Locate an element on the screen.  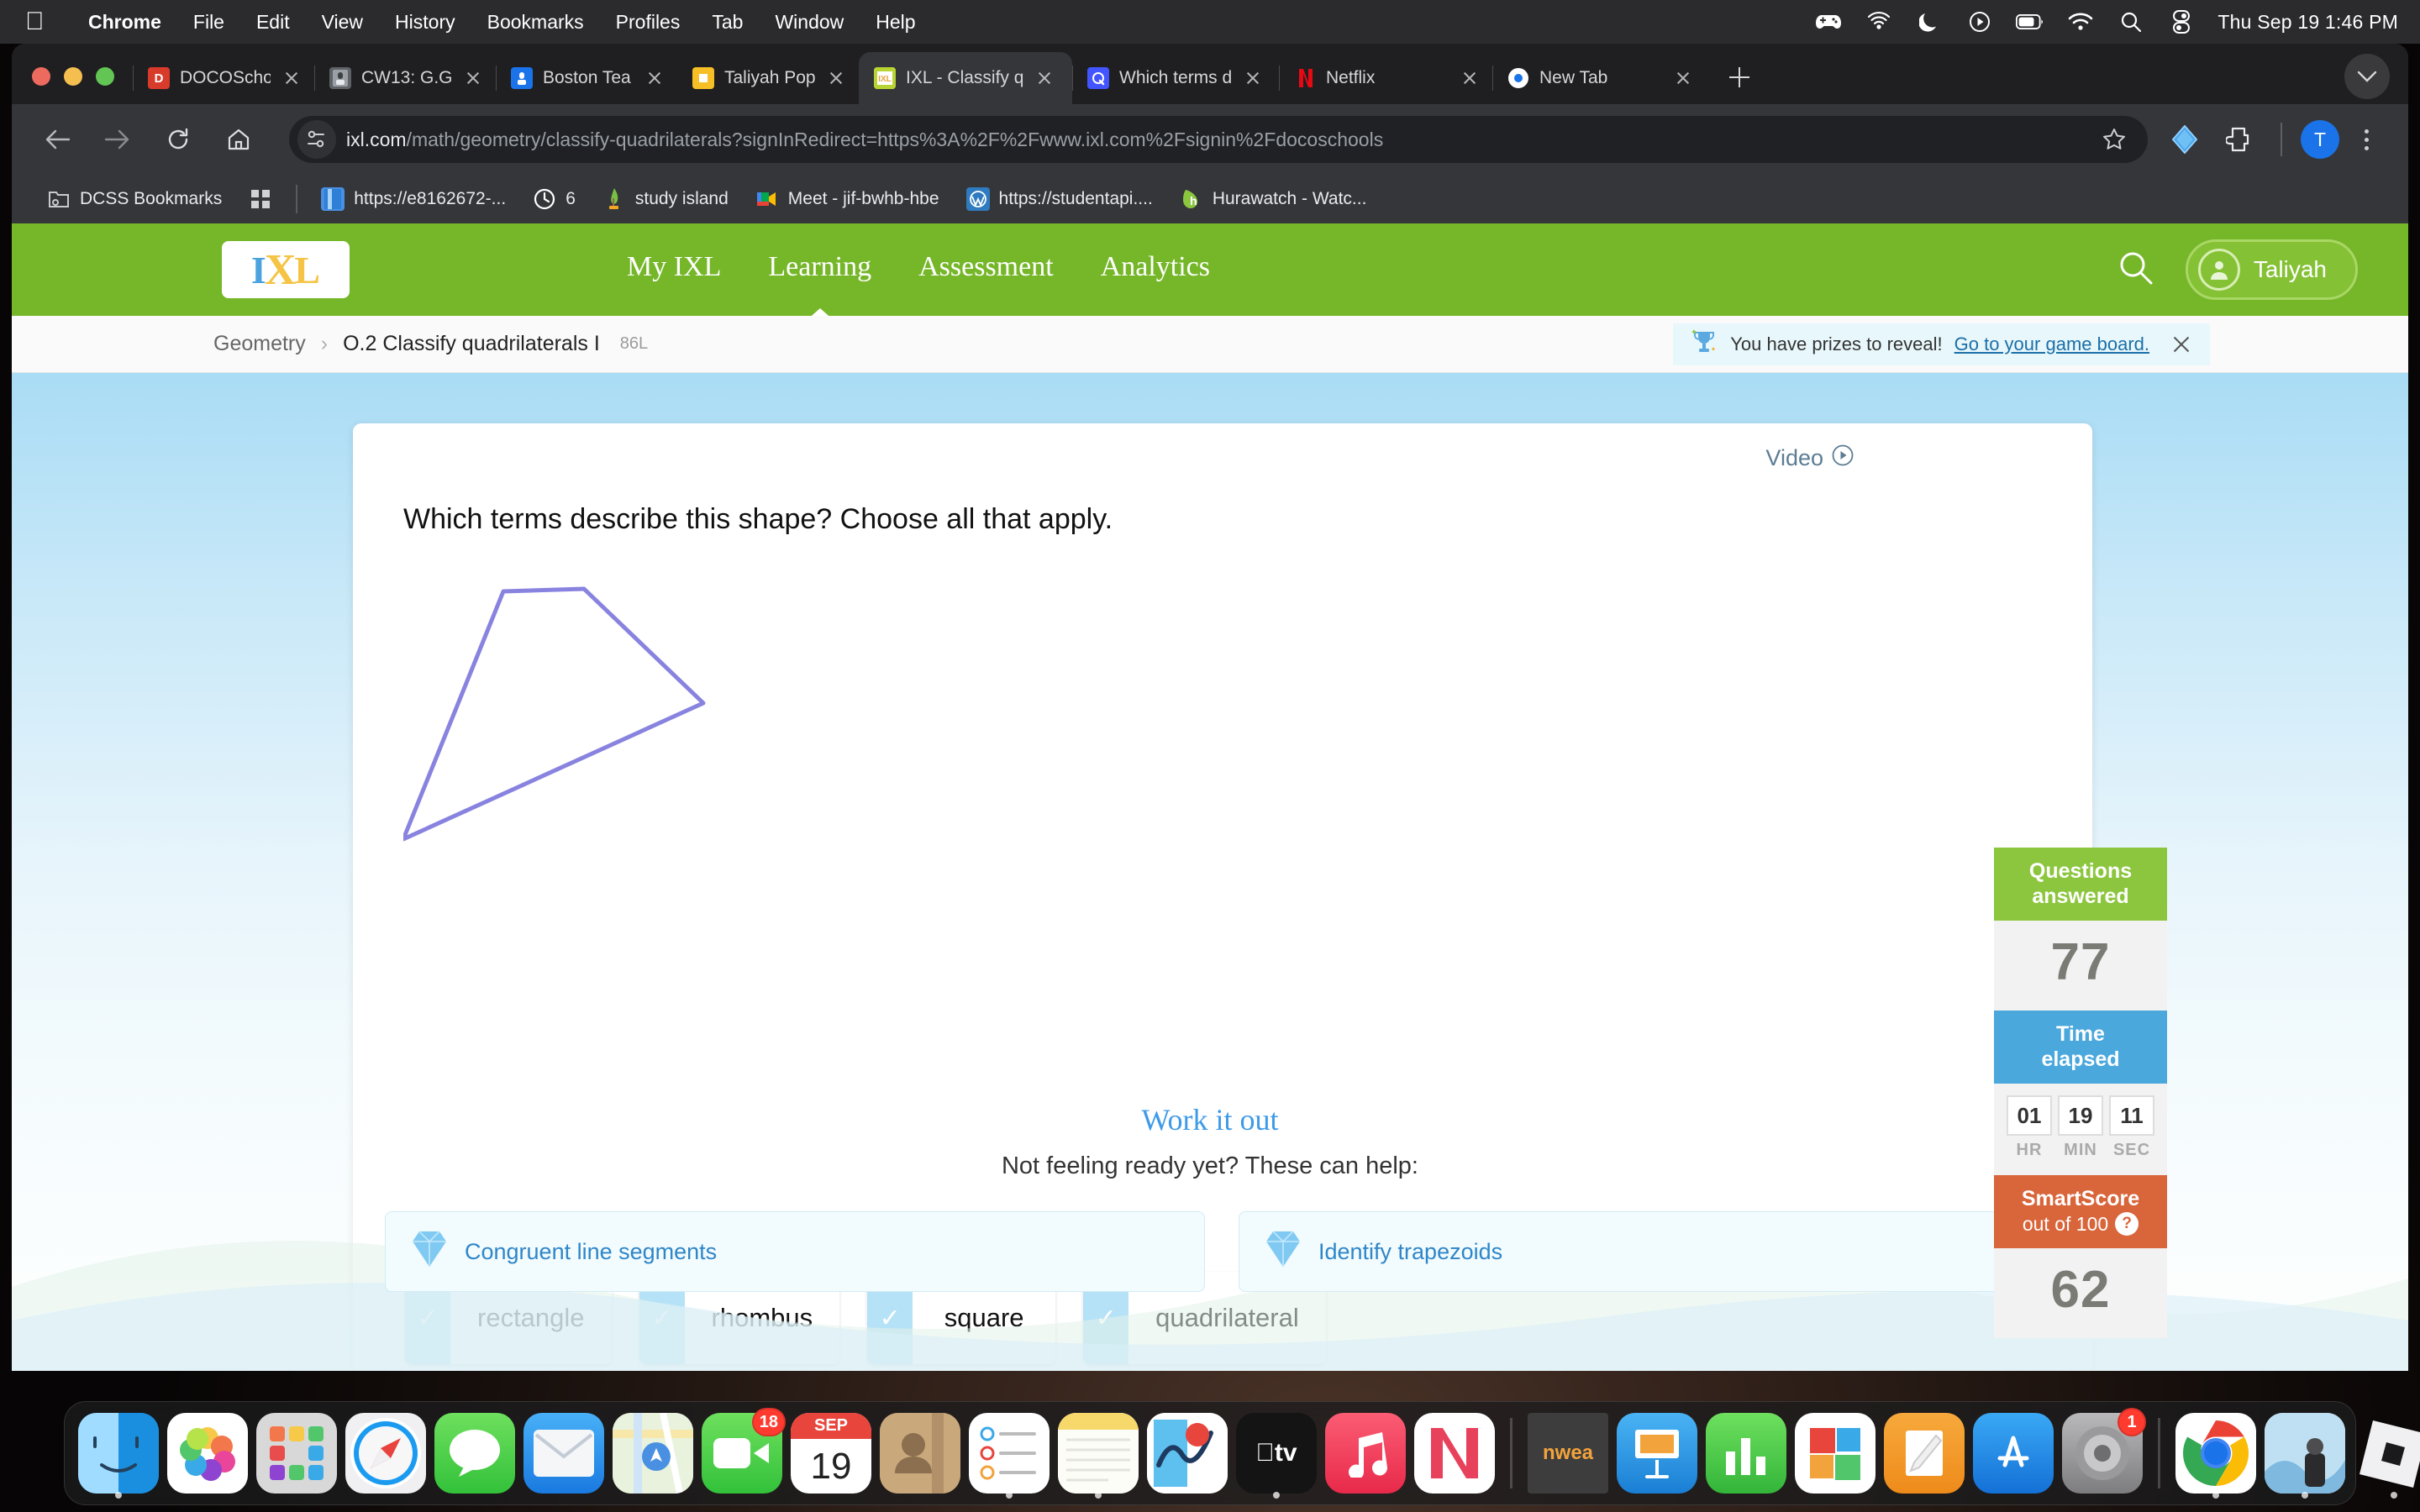
dock-item-safari is located at coordinates (385, 1453).